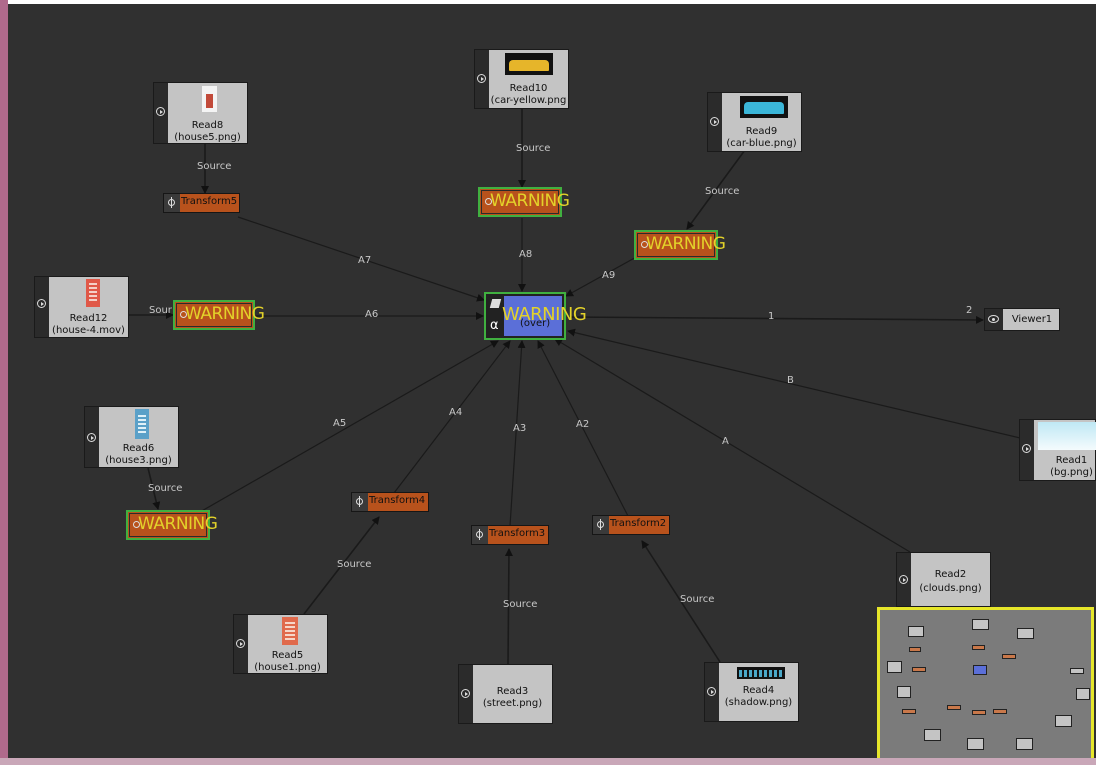 The height and width of the screenshot is (765, 1096). What do you see at coordinates (131, 437) in the screenshot?
I see `read6-node: Read6 (house3.png)` at bounding box center [131, 437].